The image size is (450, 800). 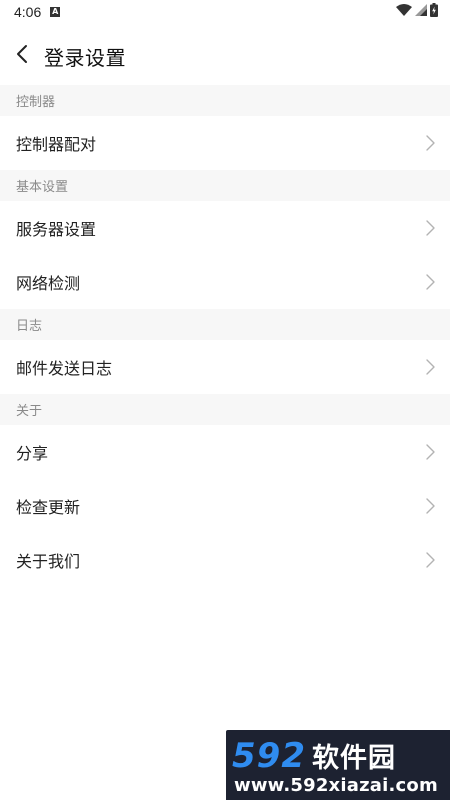 I want to click on back-button, so click(x=22, y=56).